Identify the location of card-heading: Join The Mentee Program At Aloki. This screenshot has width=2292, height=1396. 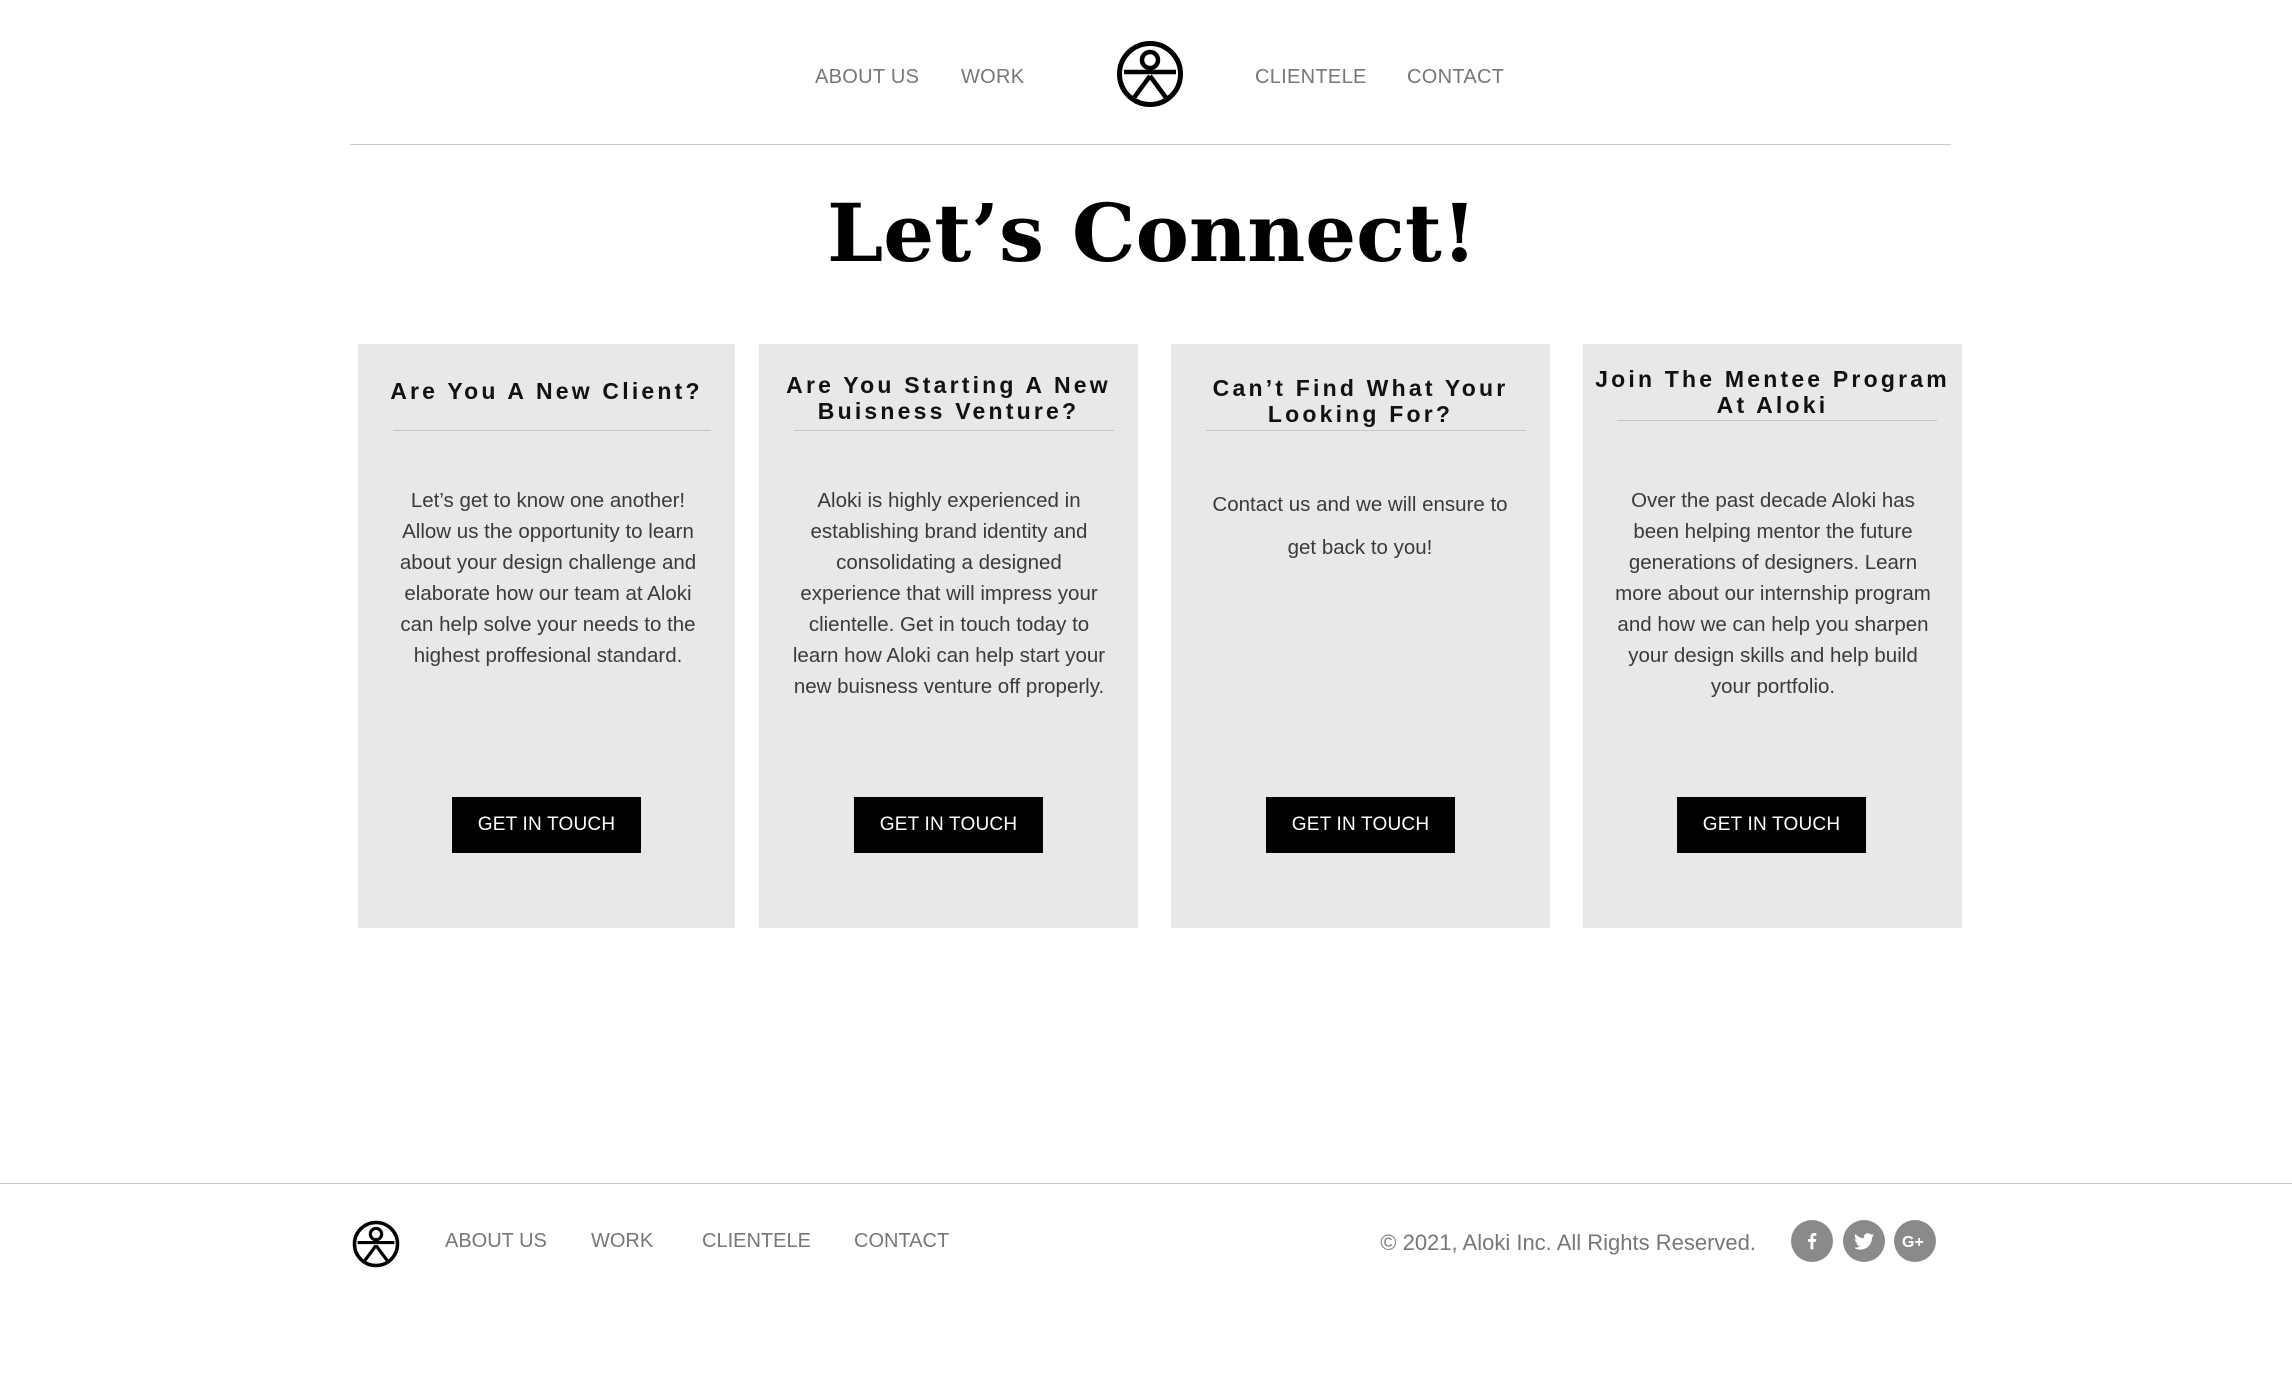
(1772, 392).